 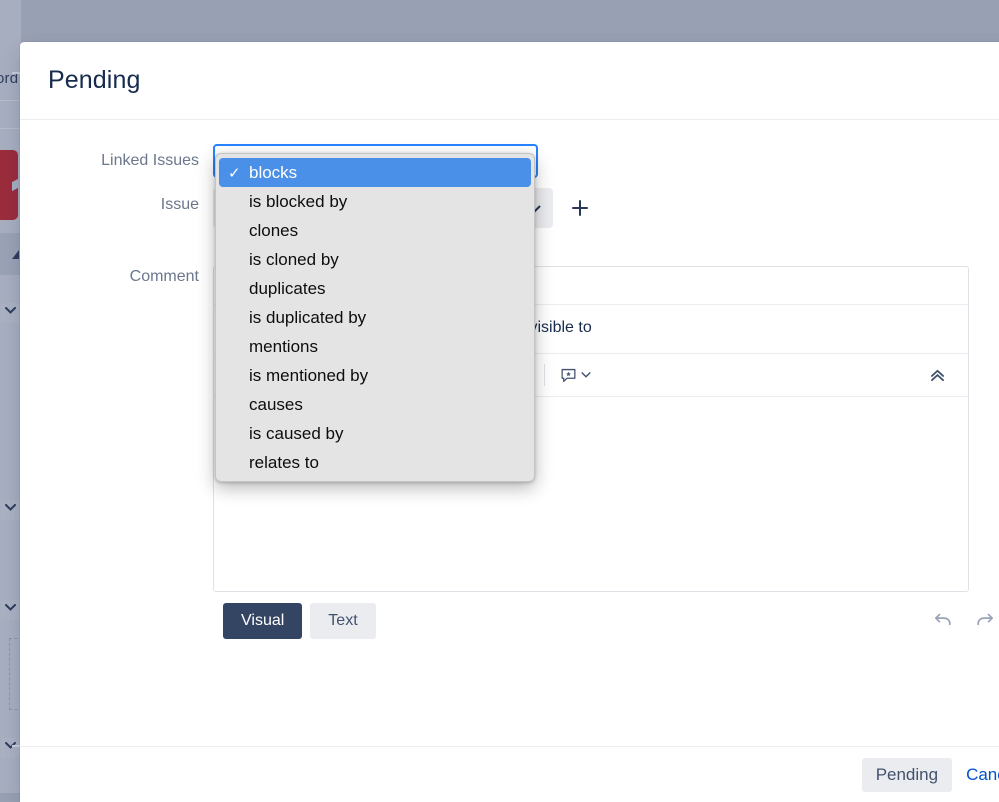 I want to click on dropdown-option-label: blocks, so click(x=273, y=173).